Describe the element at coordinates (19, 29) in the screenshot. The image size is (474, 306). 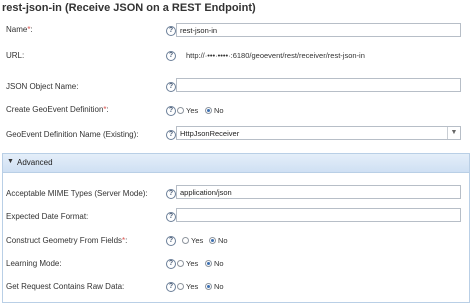
I see `name-label: Name*:` at that location.